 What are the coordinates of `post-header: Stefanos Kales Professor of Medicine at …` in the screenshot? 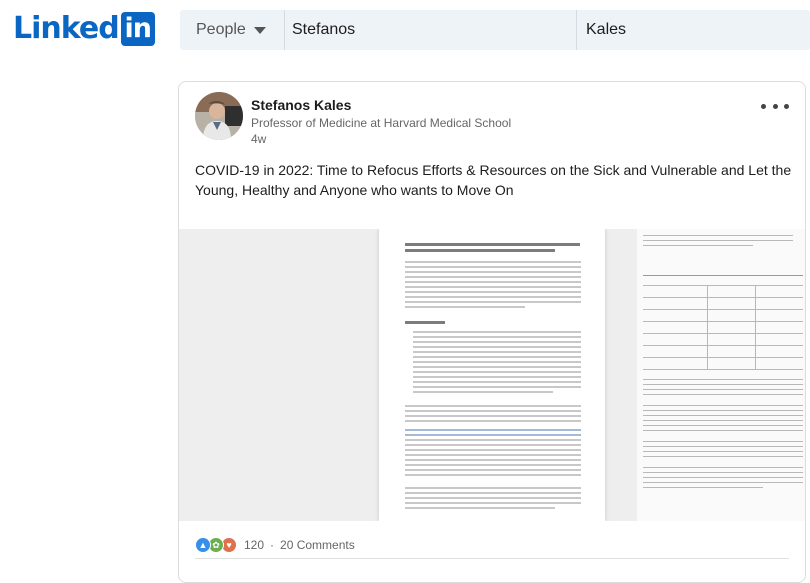 It's located at (492, 122).